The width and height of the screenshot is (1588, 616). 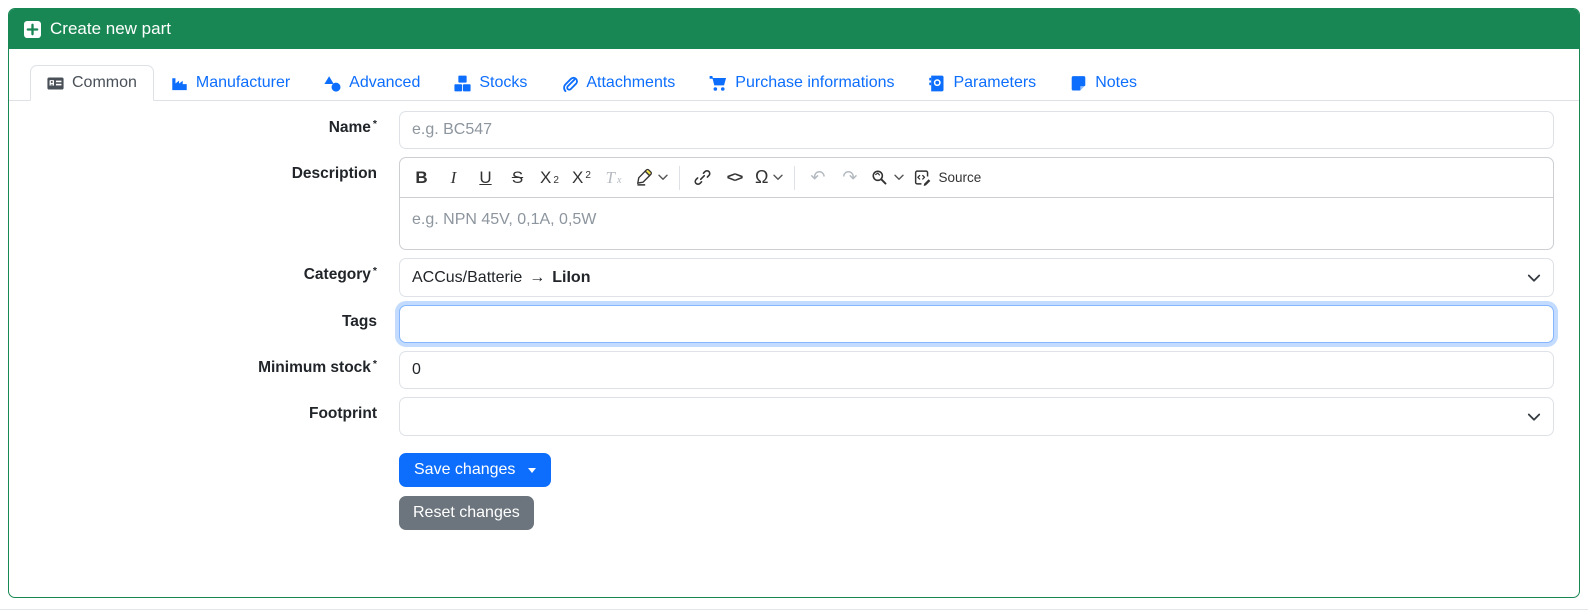 I want to click on category-value-path: ACCus/Batterie, so click(x=467, y=277).